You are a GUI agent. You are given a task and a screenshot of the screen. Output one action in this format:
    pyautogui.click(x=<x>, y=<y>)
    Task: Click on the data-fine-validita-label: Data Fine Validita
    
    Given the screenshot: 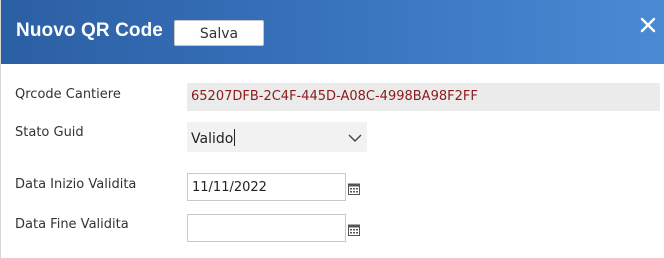 What is the action you would take?
    pyautogui.click(x=72, y=224)
    